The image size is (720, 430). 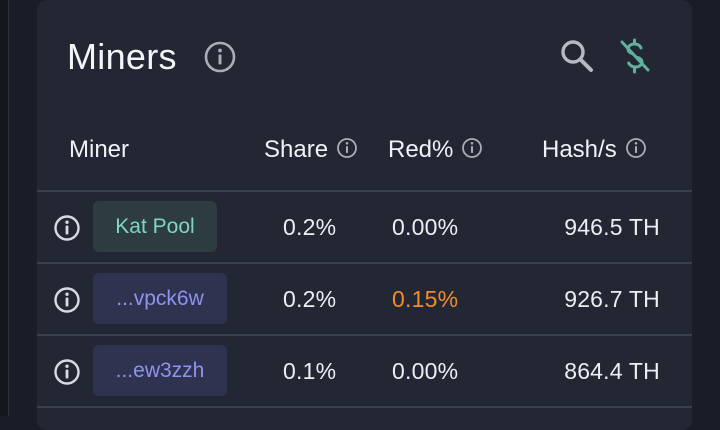 I want to click on search-button, so click(x=577, y=56).